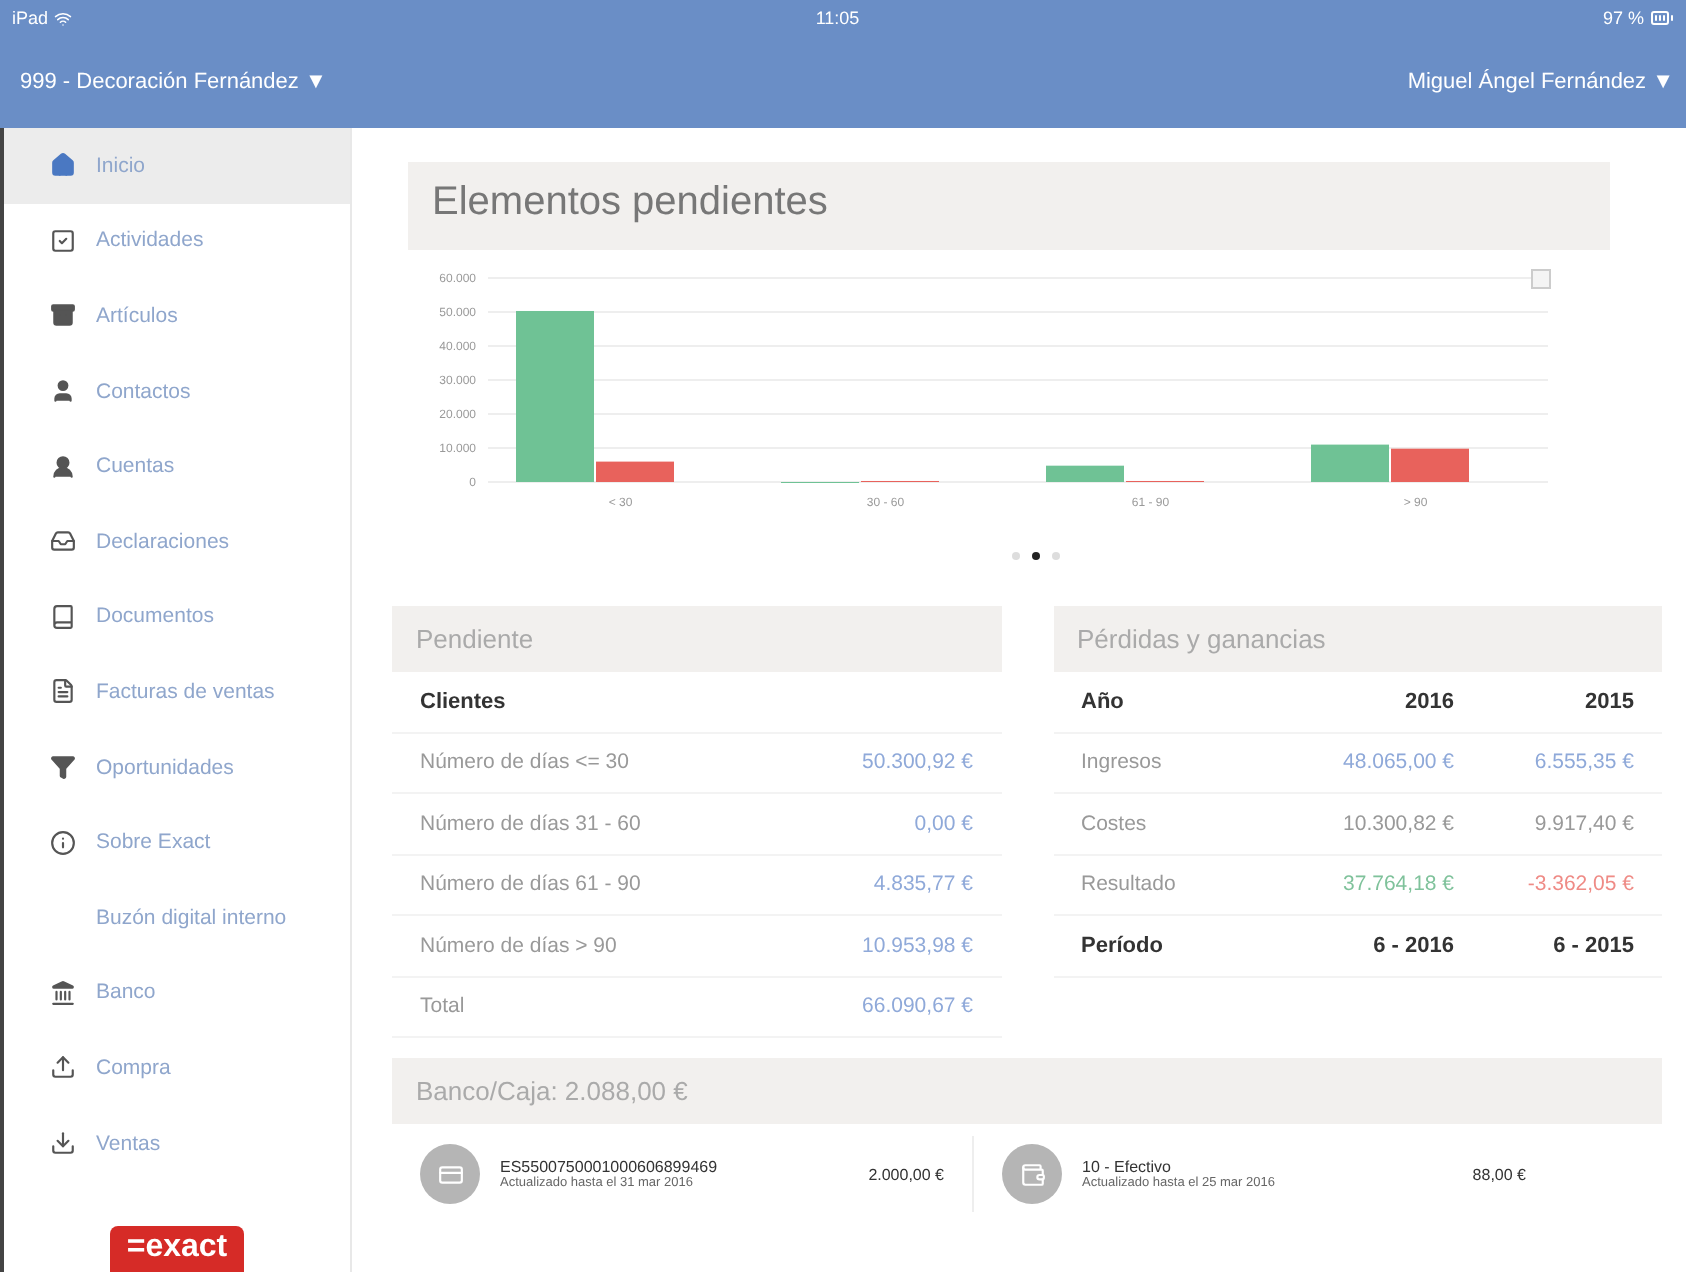 The width and height of the screenshot is (1686, 1272). What do you see at coordinates (1009, 206) in the screenshot?
I see `card-title: Elementos pendientes` at bounding box center [1009, 206].